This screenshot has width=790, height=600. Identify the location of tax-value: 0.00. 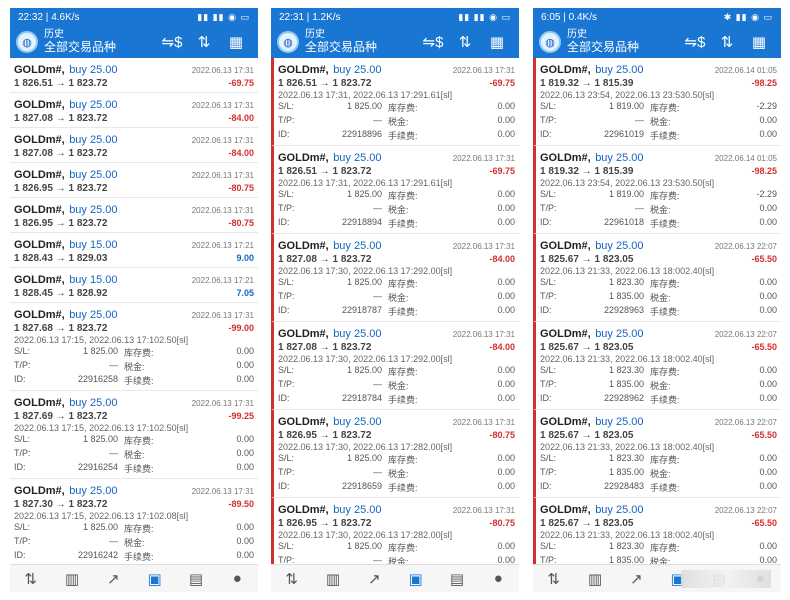
(506, 208).